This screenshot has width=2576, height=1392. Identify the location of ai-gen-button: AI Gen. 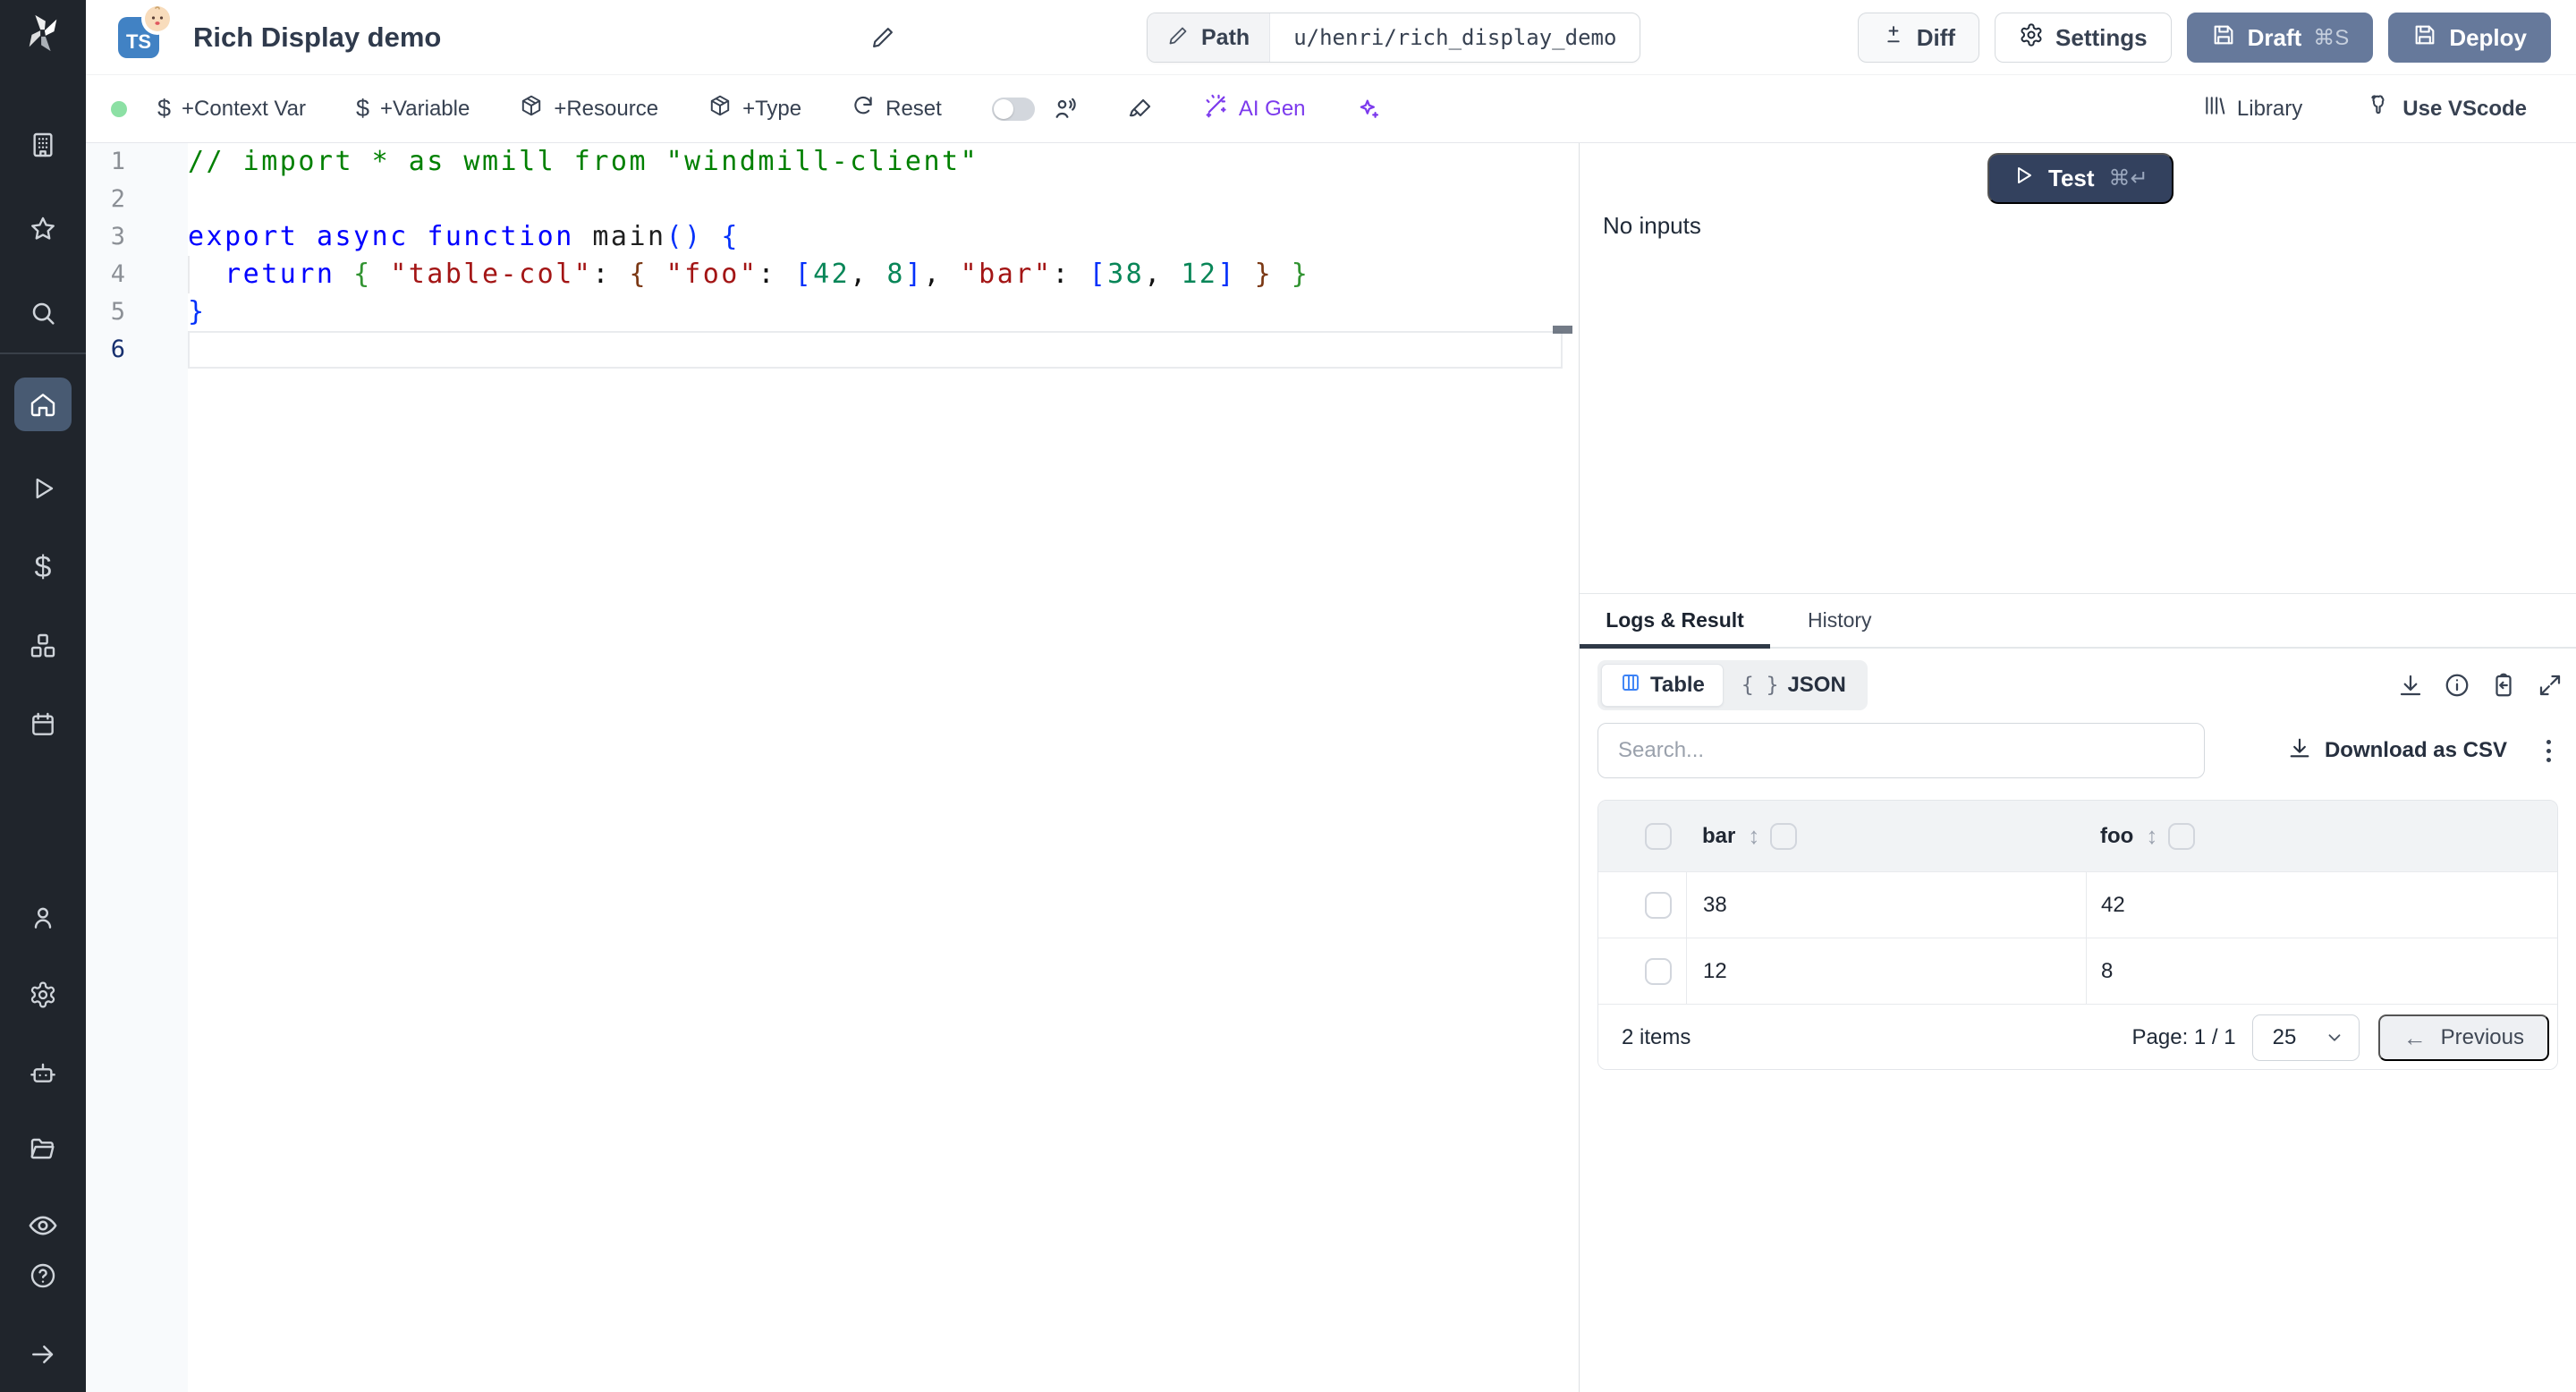
(1254, 108).